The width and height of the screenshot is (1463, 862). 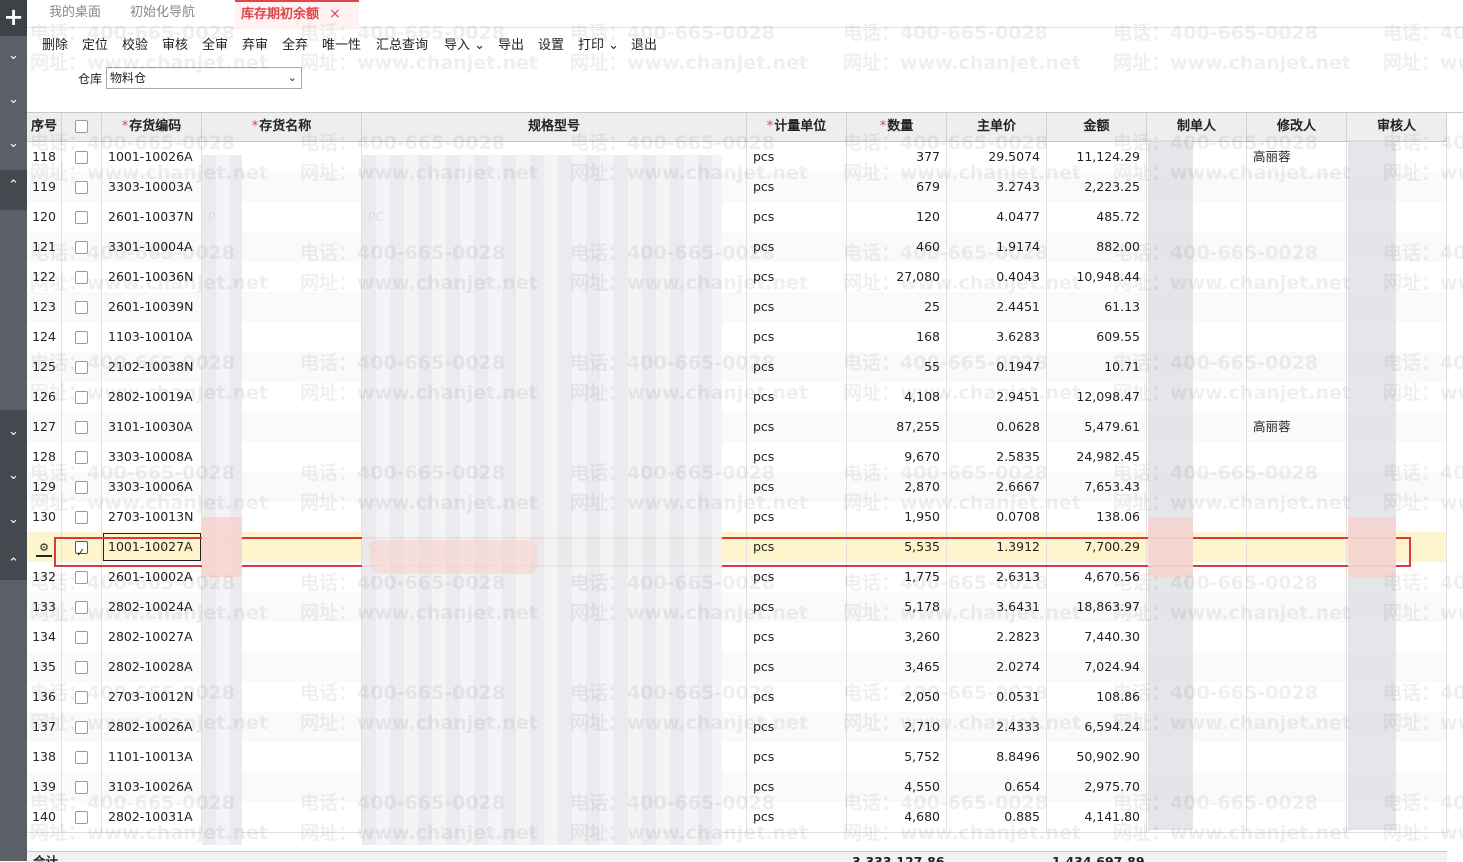 What do you see at coordinates (897, 127) in the screenshot?
I see `column-header-quantity: *数量` at bounding box center [897, 127].